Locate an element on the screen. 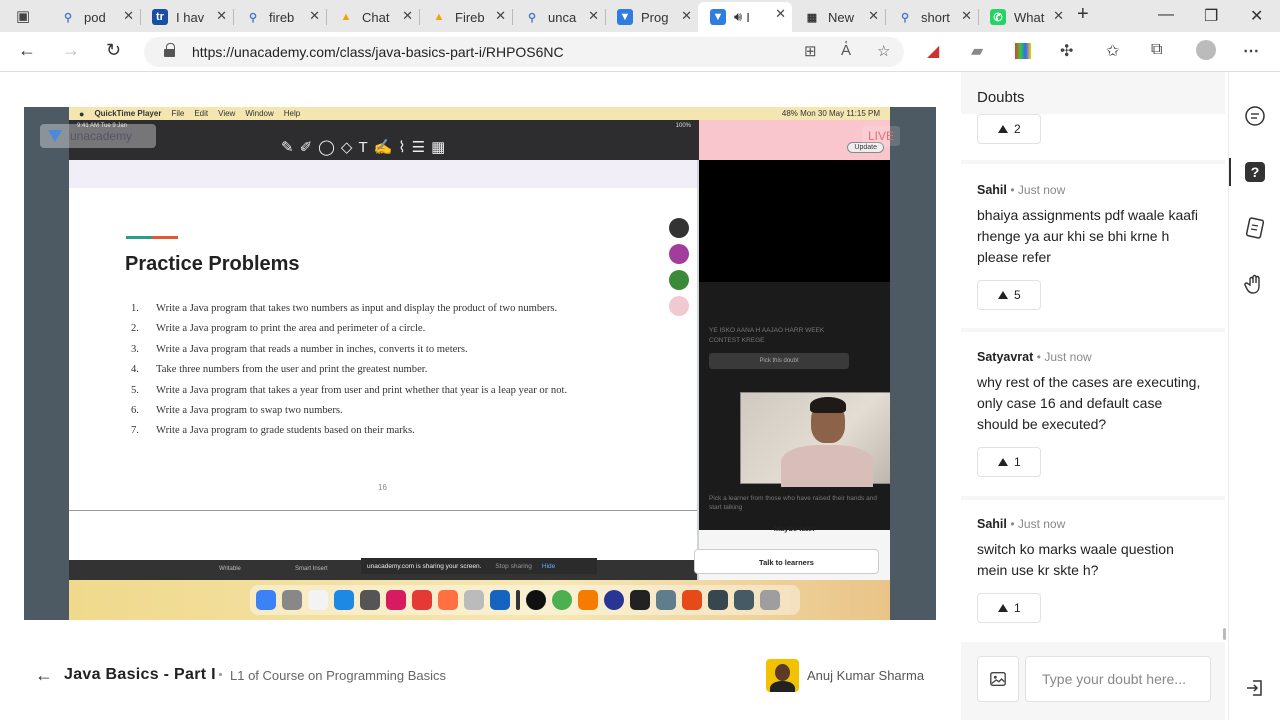  mac-dock is located at coordinates (525, 600).